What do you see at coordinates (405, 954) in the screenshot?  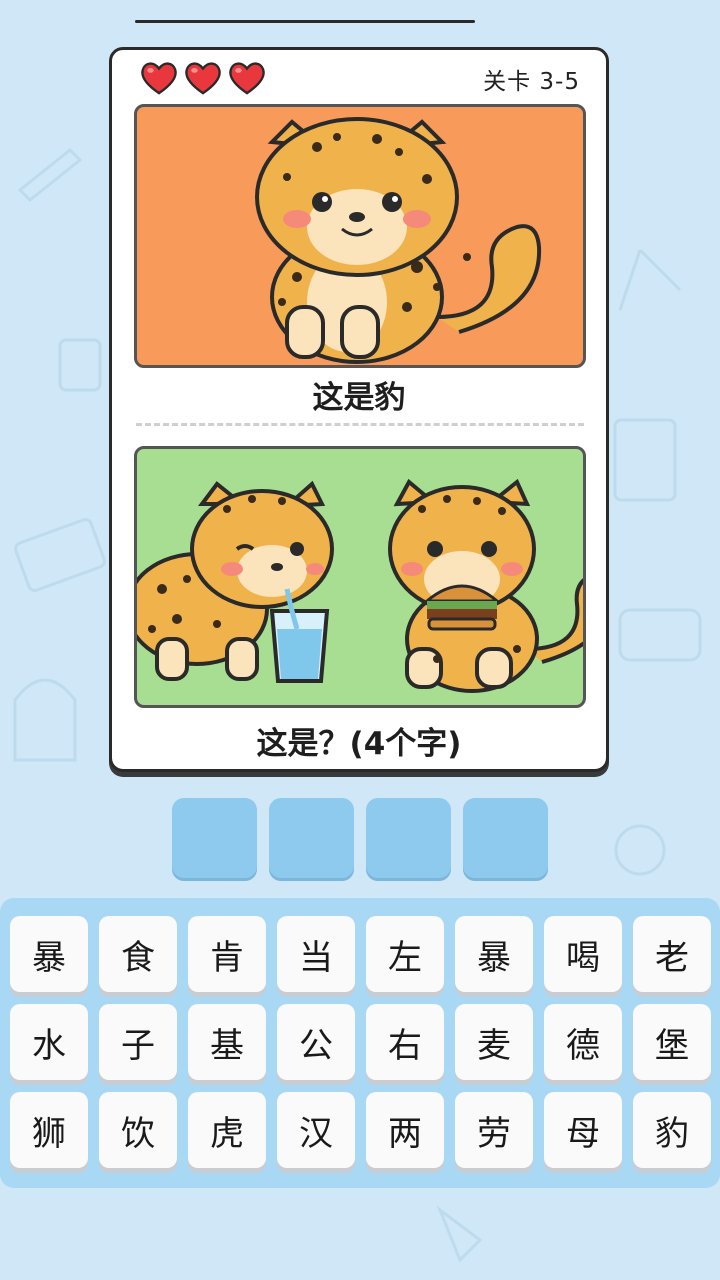 I see `char-key: 左` at bounding box center [405, 954].